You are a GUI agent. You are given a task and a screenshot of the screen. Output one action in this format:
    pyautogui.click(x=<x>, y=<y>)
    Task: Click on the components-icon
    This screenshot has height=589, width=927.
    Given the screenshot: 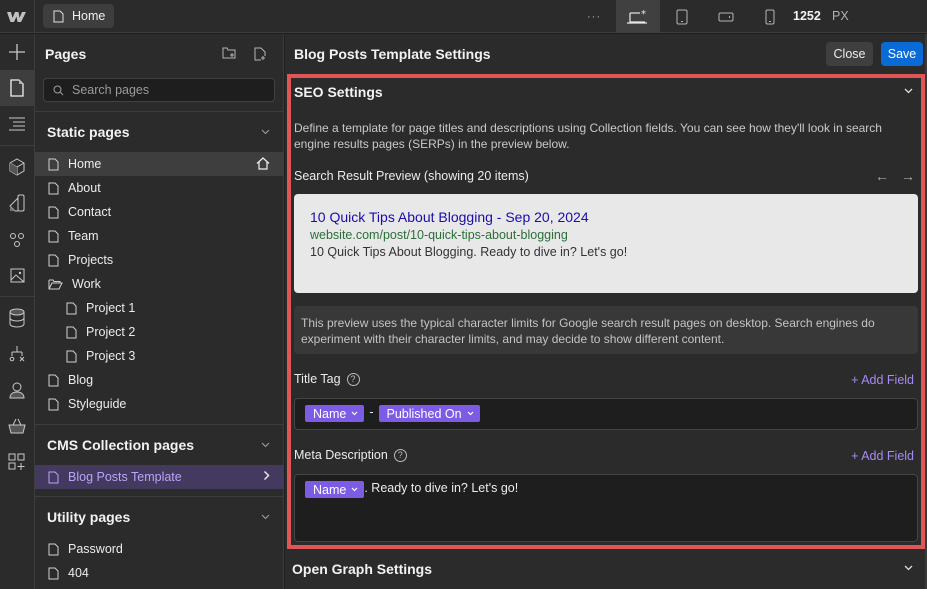 What is the action you would take?
    pyautogui.click(x=17, y=167)
    